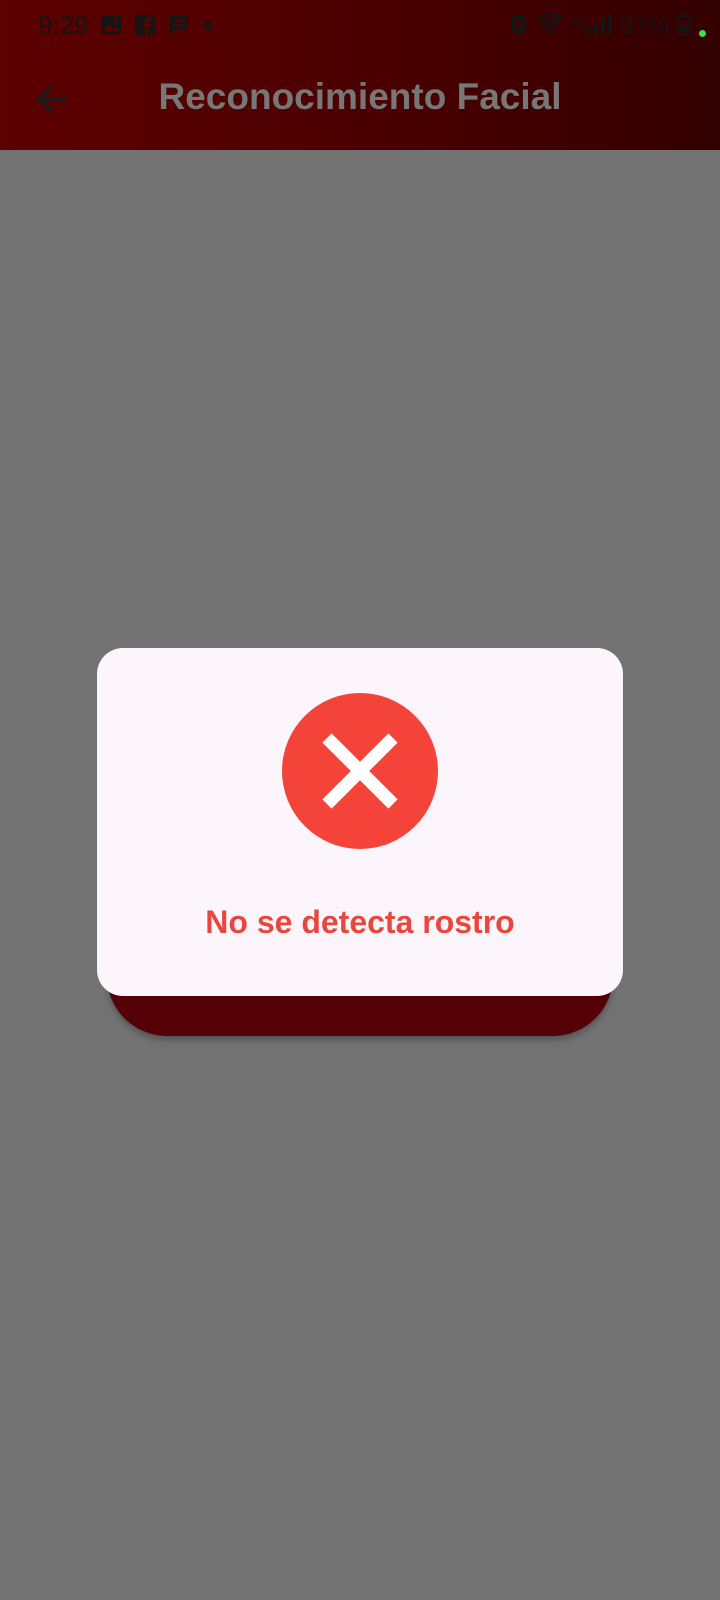  I want to click on privacy-indicator-dot, so click(702, 33).